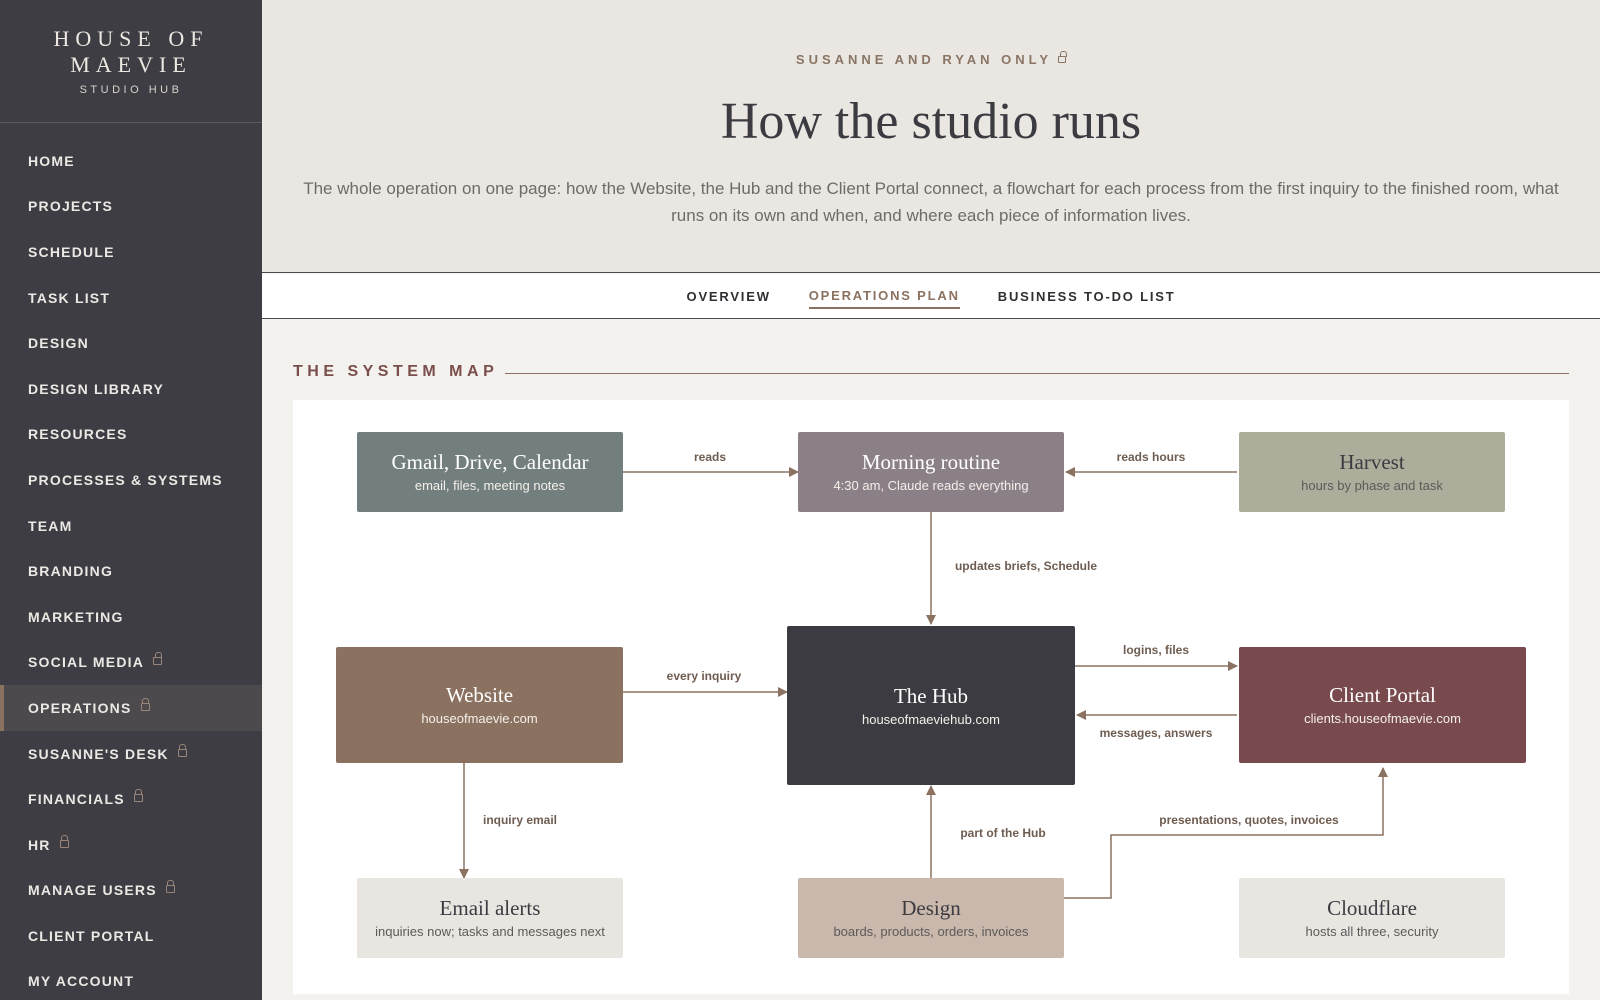 The height and width of the screenshot is (1000, 1600). Describe the element at coordinates (92, 890) in the screenshot. I see `sidebar-item-label: MANAGE USERS` at that location.